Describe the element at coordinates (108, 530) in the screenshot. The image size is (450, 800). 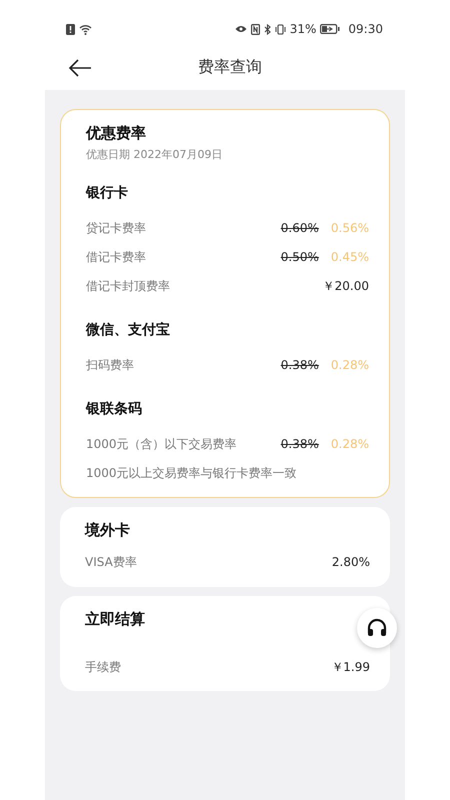
I see `card-title: 境外卡` at that location.